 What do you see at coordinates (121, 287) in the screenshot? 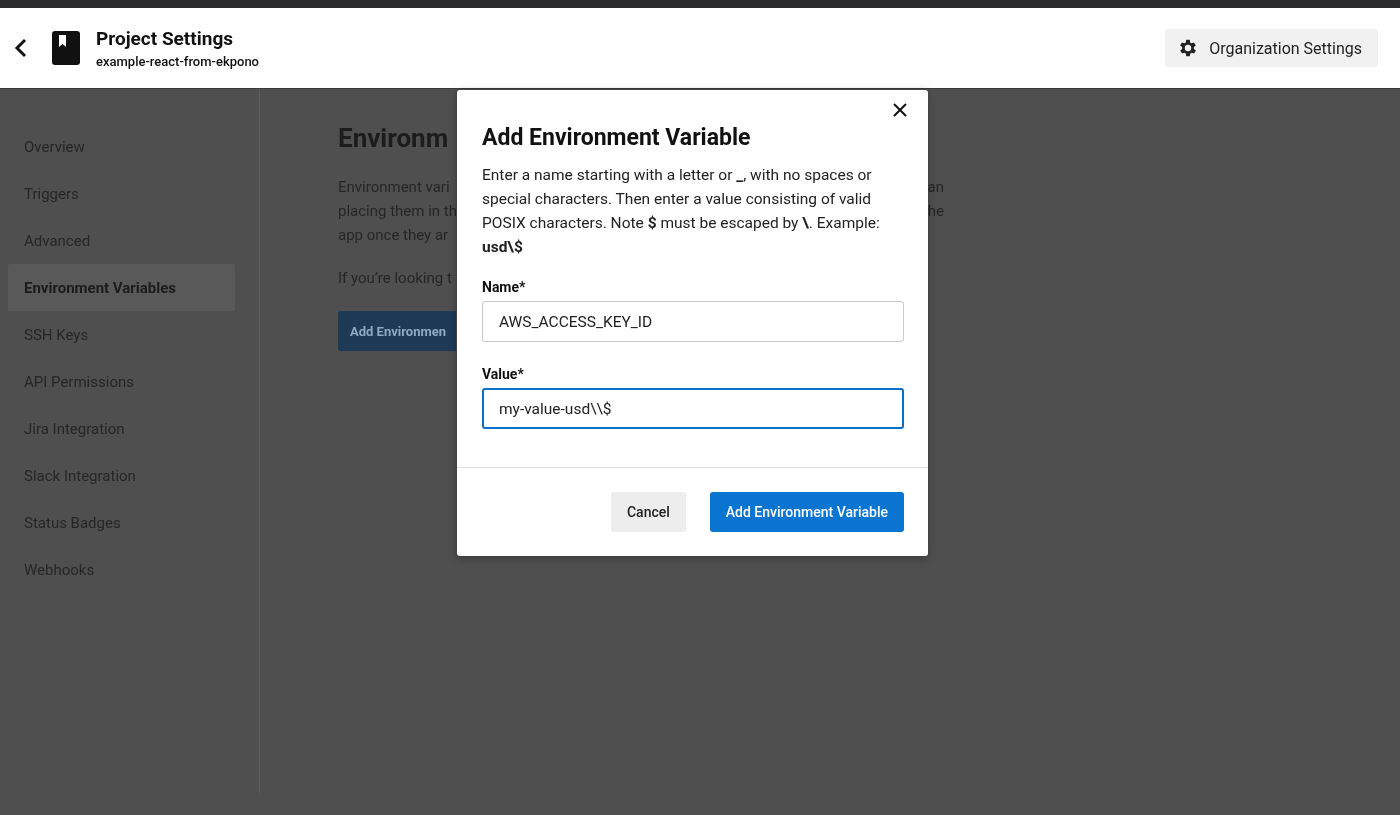
I see `sidebar-item: Environment Variables` at bounding box center [121, 287].